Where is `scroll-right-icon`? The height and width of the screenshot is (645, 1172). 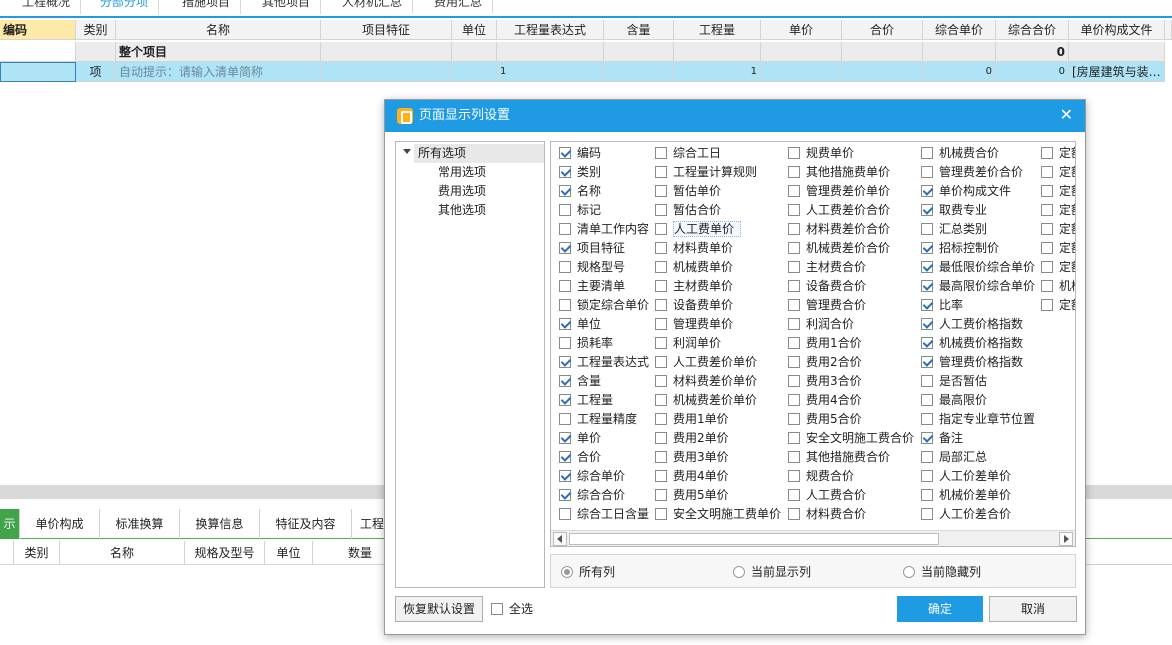
scroll-right-icon is located at coordinates (1066, 539).